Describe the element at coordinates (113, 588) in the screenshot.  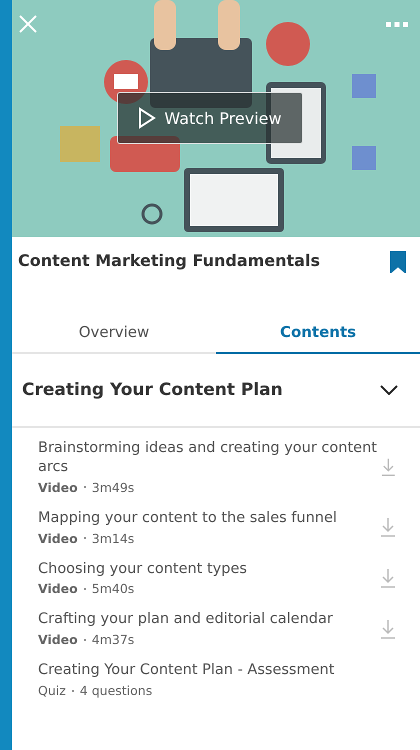
I see `lesson-detail: 5m40s` at that location.